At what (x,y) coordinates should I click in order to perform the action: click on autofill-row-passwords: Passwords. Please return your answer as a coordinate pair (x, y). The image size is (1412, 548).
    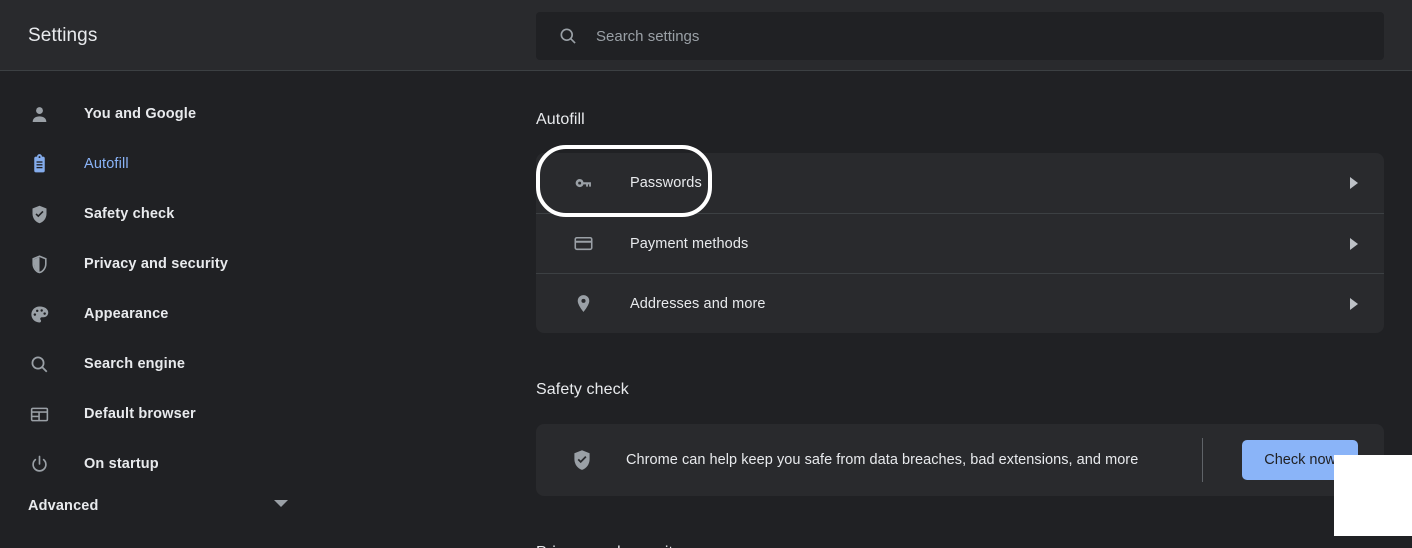
    Looking at the image, I should click on (960, 183).